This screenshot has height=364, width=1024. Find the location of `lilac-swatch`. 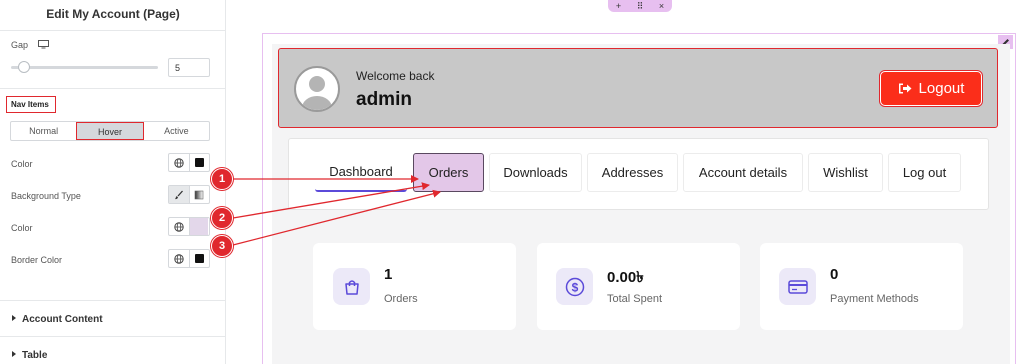

lilac-swatch is located at coordinates (199, 226).